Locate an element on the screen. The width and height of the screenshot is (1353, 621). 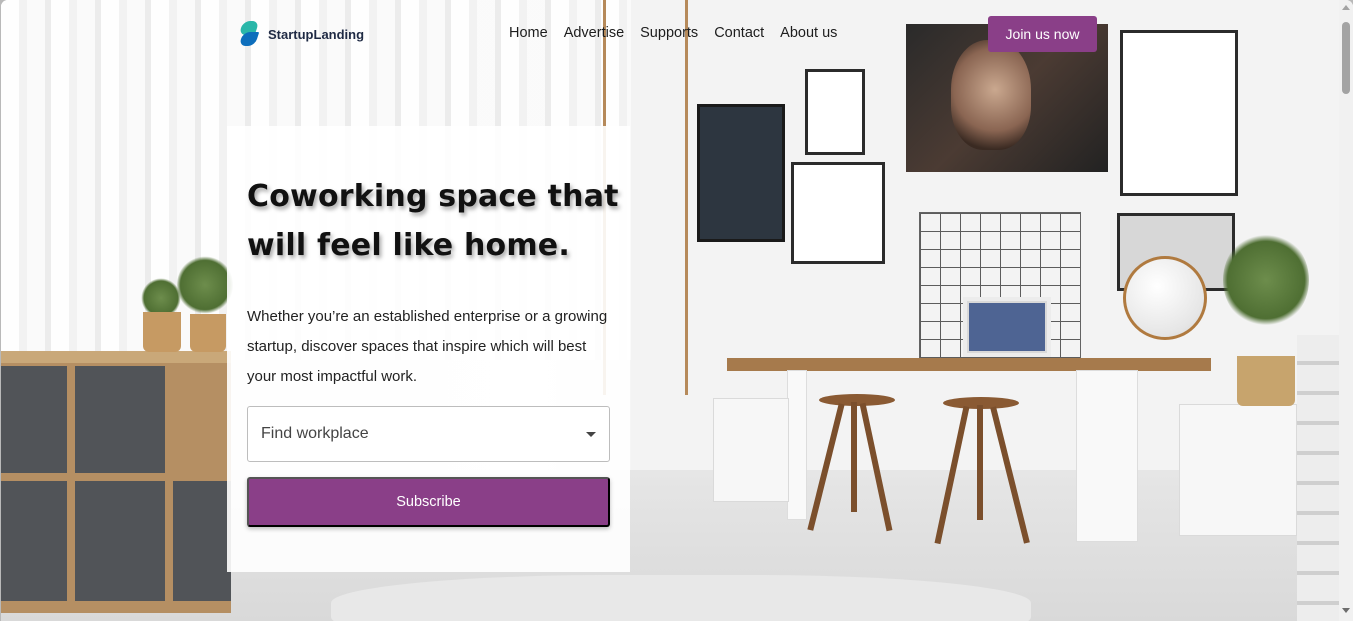
fern-frame is located at coordinates (835, 112).